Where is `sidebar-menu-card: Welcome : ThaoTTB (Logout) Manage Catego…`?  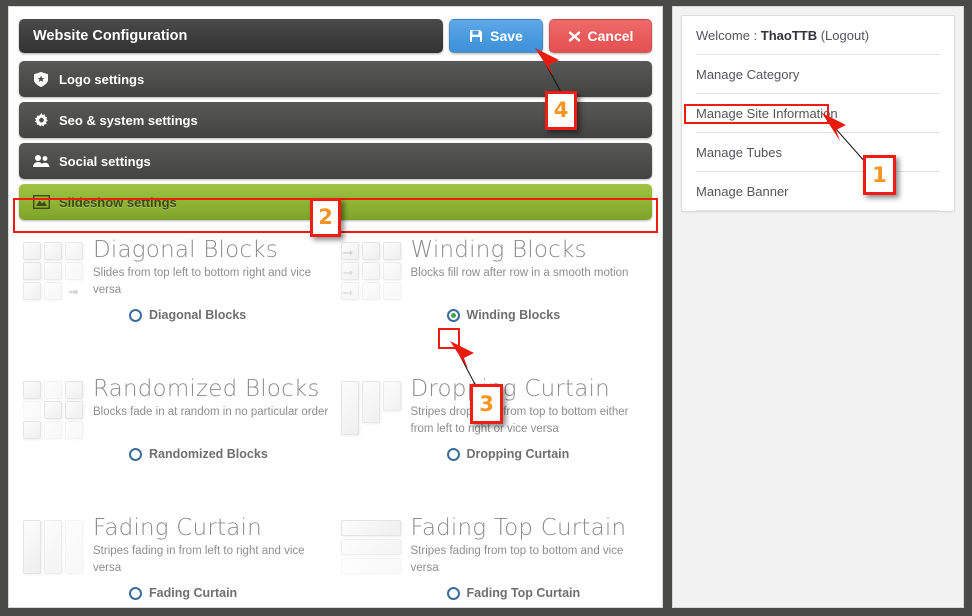
sidebar-menu-card: Welcome : ThaoTTB (Logout) Manage Catego… is located at coordinates (818, 113).